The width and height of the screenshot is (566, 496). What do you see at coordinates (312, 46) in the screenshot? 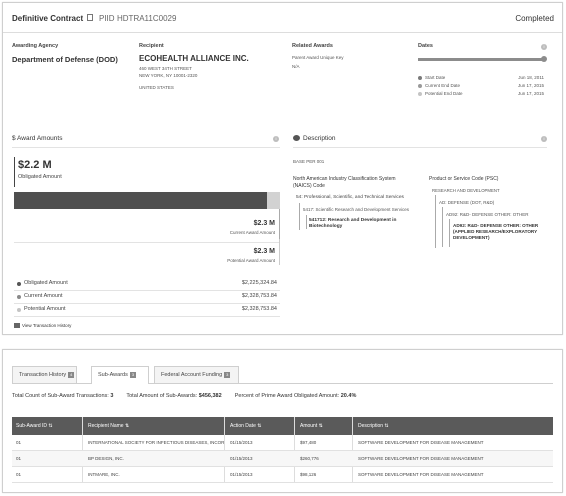
I see `related-awards-label: Related Awards` at bounding box center [312, 46].